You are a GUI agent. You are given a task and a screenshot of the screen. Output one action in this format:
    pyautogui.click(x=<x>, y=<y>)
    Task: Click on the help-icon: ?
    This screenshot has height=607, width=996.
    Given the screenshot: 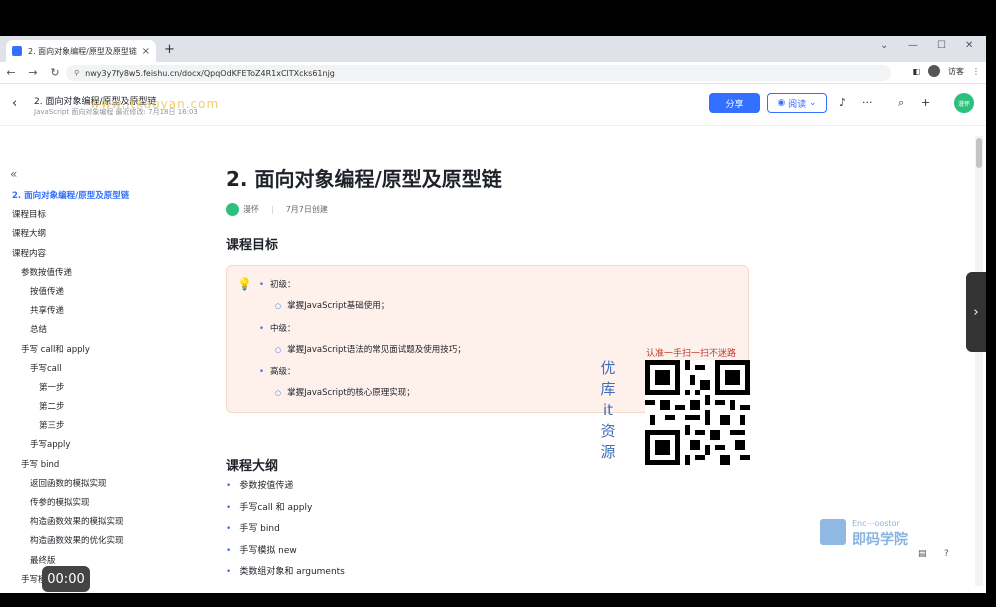 What is the action you would take?
    pyautogui.click(x=946, y=554)
    